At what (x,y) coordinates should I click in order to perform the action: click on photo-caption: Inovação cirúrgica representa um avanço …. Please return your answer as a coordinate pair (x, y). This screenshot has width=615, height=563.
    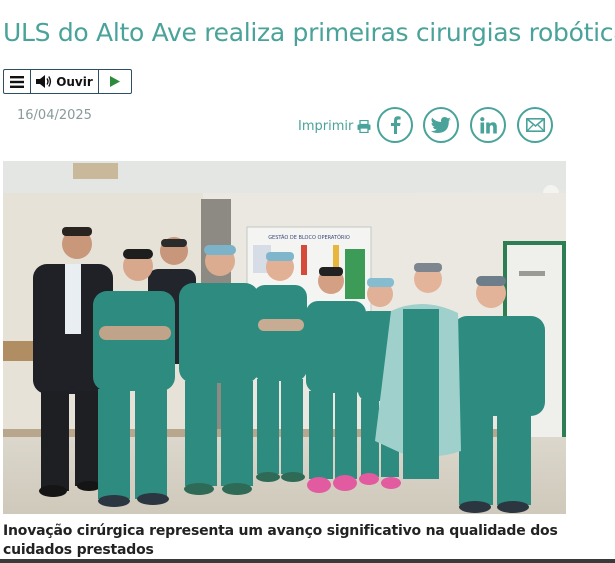
    Looking at the image, I should click on (280, 540).